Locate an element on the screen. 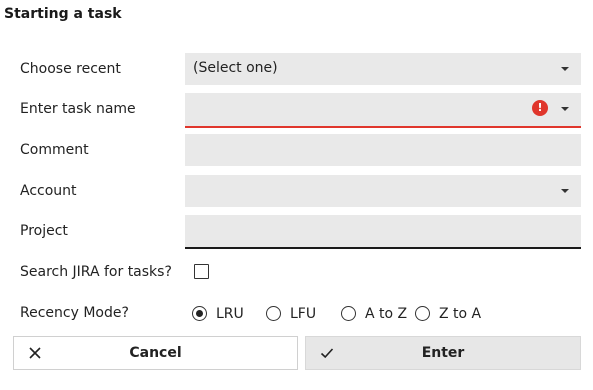  cancel-button: Cancel is located at coordinates (155, 353).